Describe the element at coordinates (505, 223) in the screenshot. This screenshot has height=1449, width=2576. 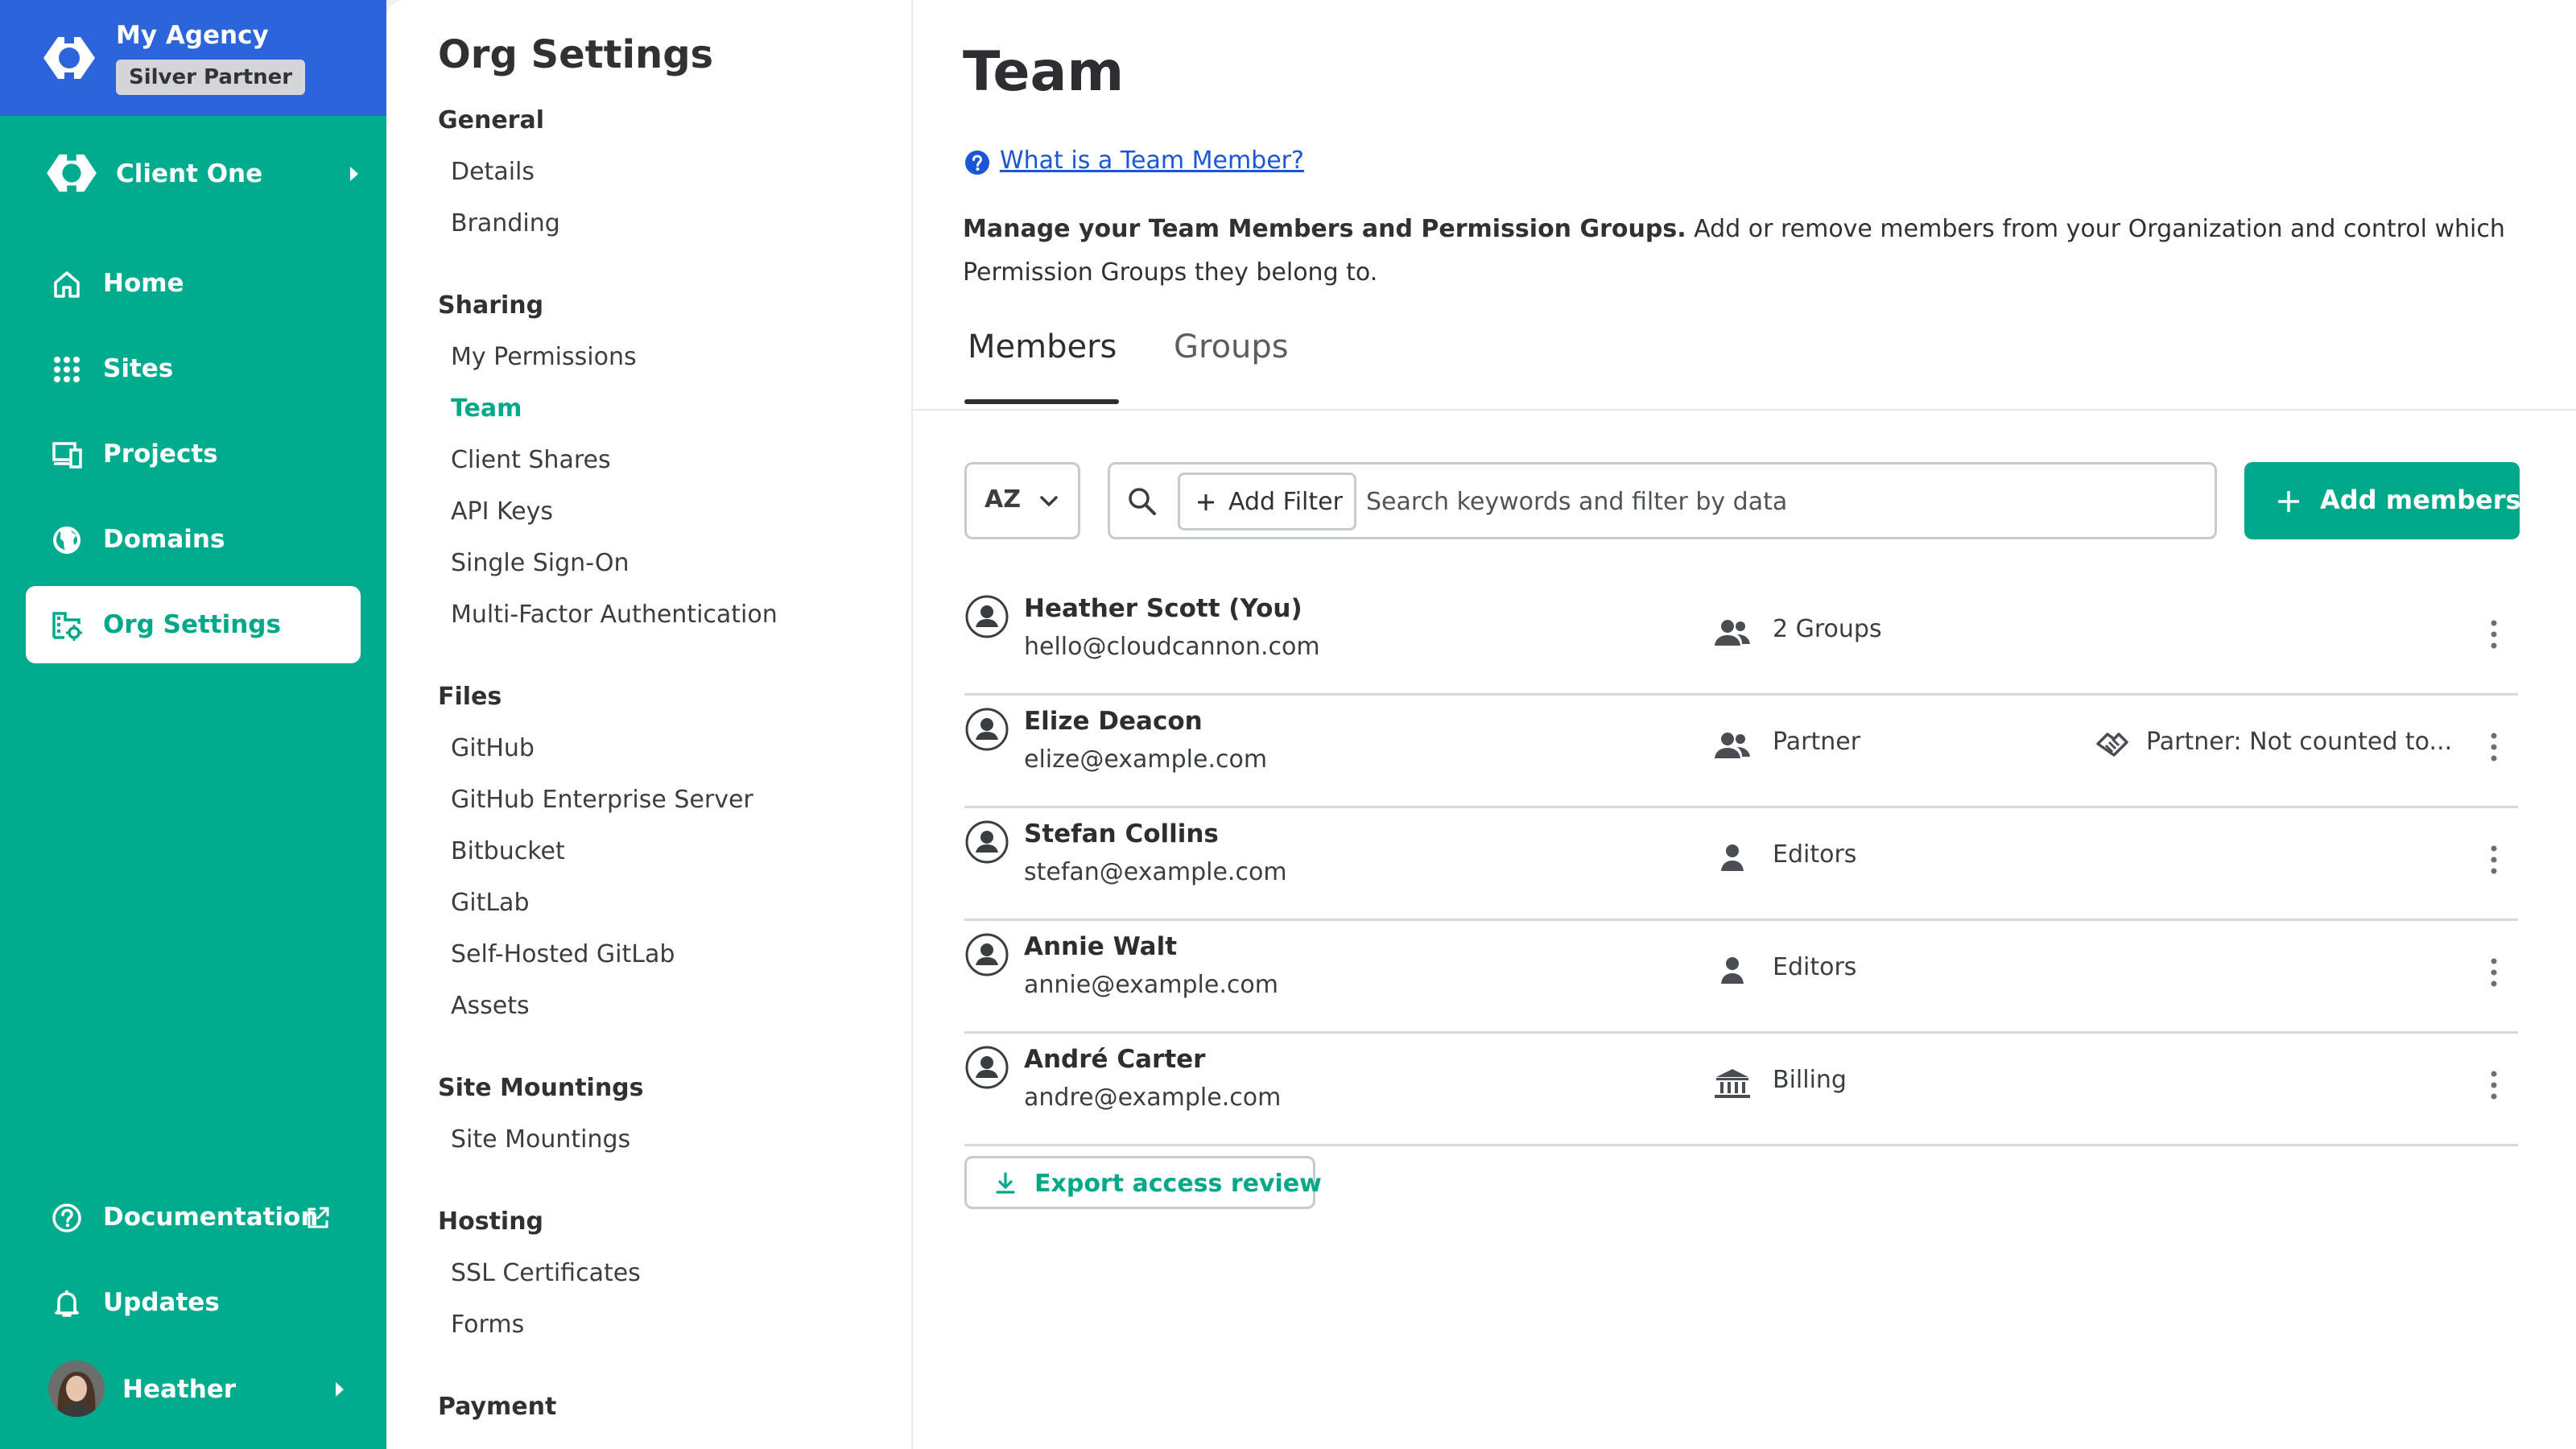
I see `settings-link-branding: Branding` at that location.